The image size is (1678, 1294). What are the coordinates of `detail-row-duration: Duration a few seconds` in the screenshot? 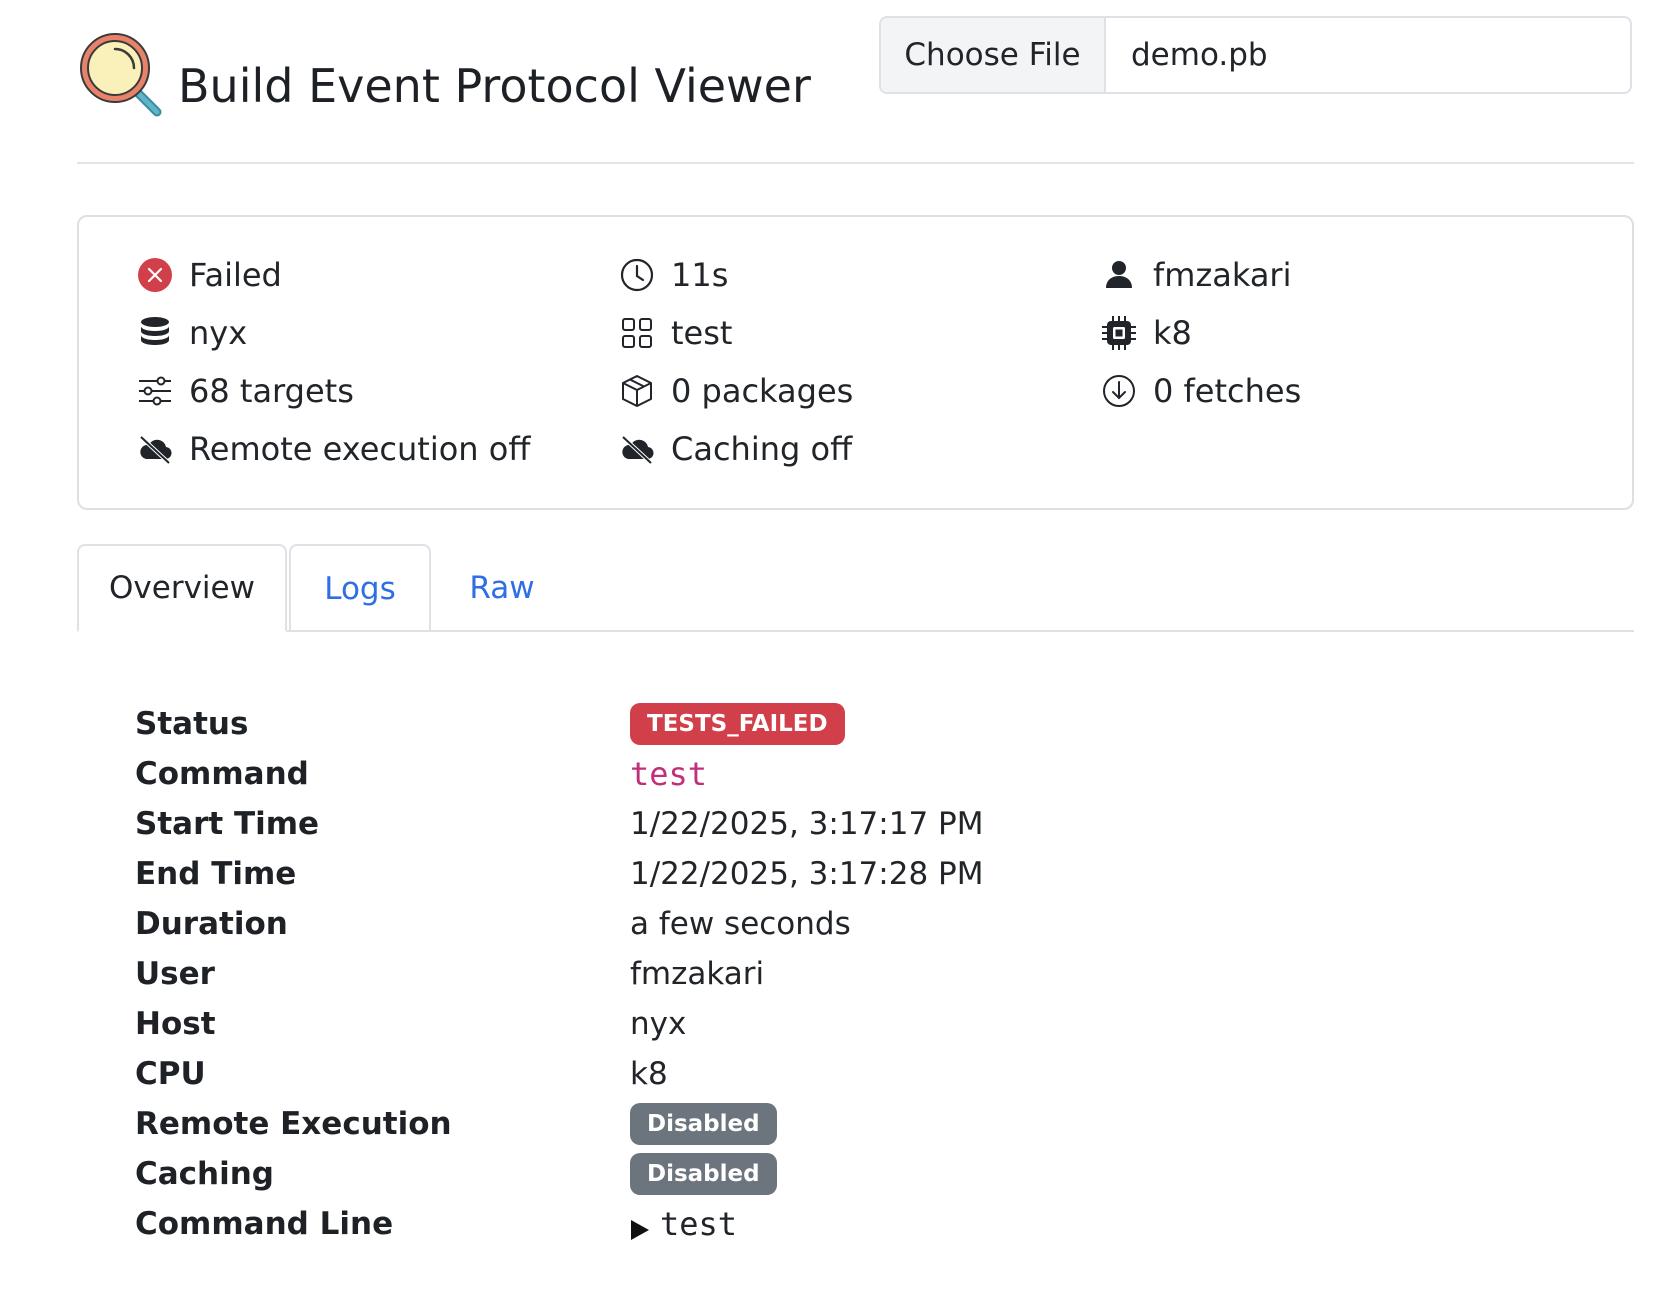 It's located at (835, 924).